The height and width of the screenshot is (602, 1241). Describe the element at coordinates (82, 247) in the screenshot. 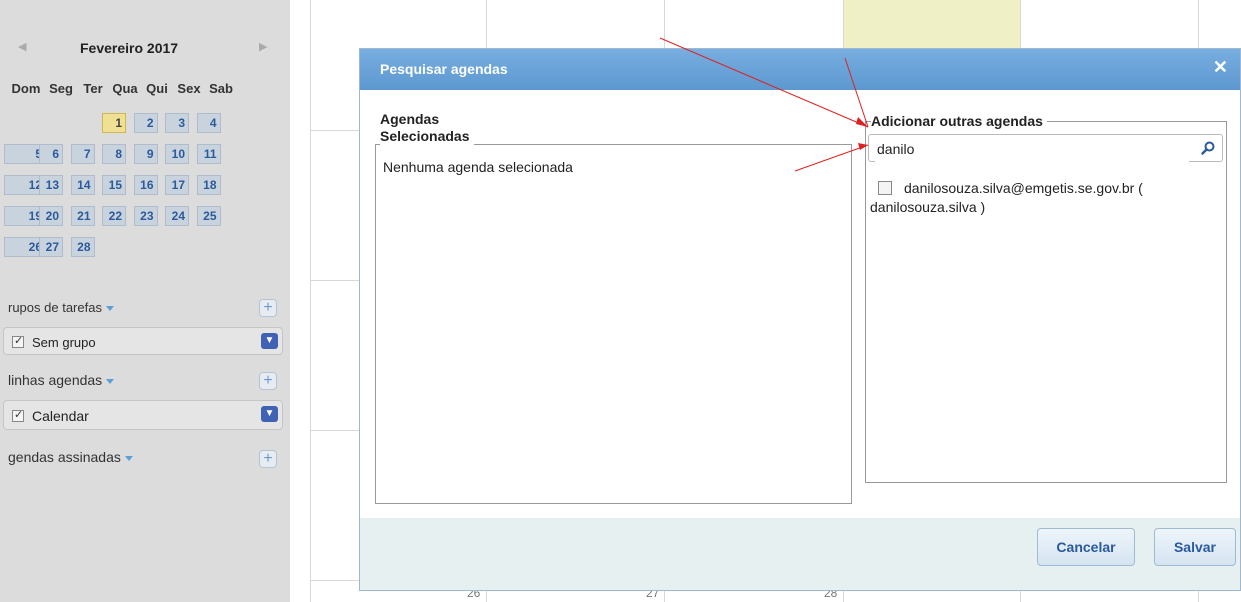

I see `calendar-day: 28` at that location.